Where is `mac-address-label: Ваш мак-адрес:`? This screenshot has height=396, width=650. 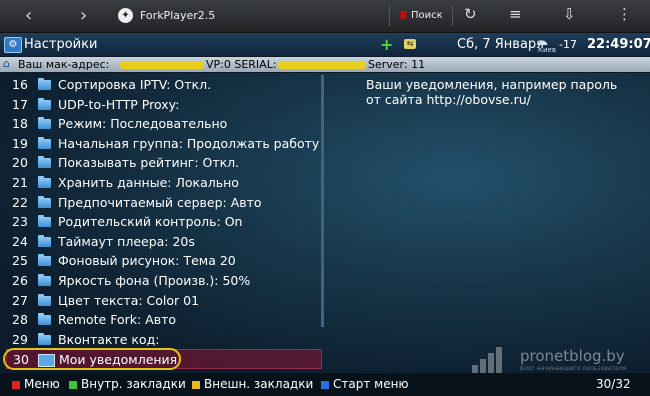
mac-address-label: Ваш мак-адрес: is located at coordinates (64, 64).